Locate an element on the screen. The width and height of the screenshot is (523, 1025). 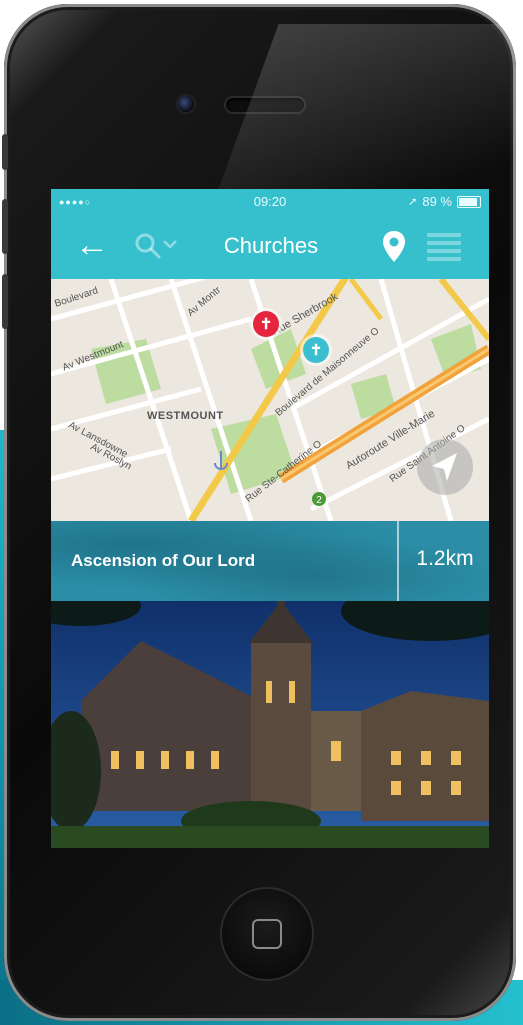
locate-me-button is located at coordinates (445, 467).